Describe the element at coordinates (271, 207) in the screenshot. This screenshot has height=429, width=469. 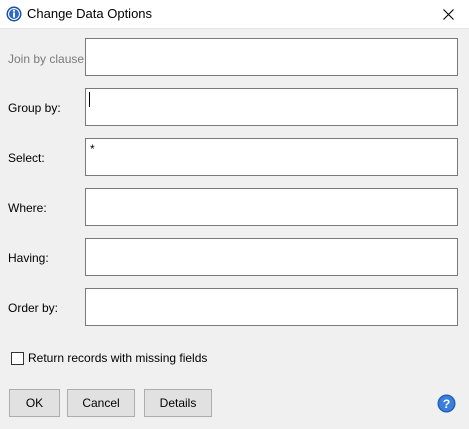
I see `where-field` at that location.